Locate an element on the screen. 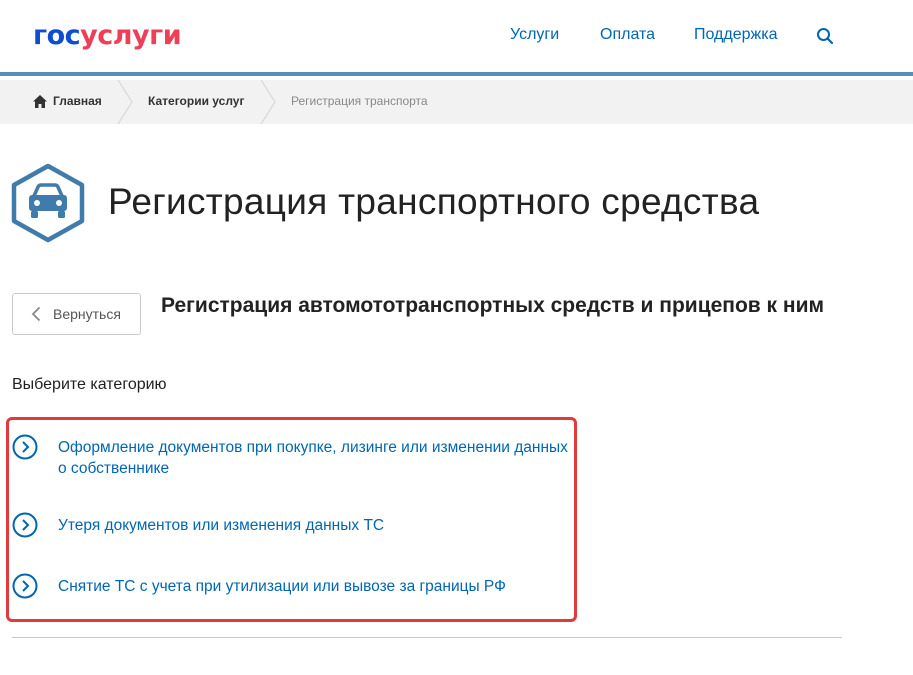 The image size is (913, 675). home-icon is located at coordinates (40, 101).